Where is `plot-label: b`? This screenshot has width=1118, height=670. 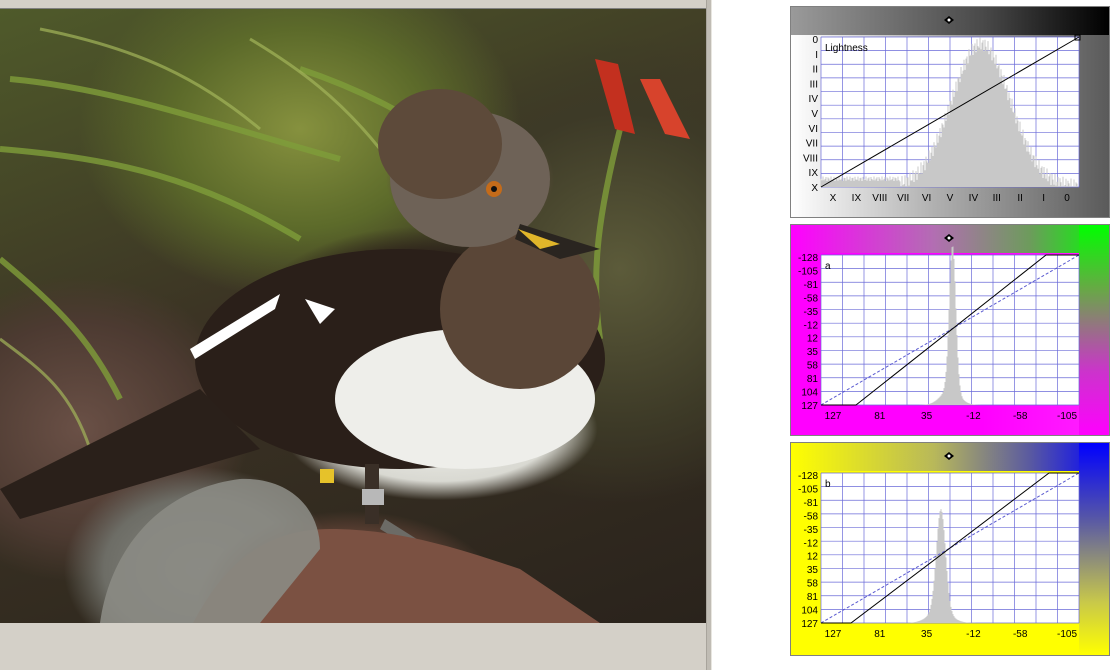 plot-label: b is located at coordinates (828, 484).